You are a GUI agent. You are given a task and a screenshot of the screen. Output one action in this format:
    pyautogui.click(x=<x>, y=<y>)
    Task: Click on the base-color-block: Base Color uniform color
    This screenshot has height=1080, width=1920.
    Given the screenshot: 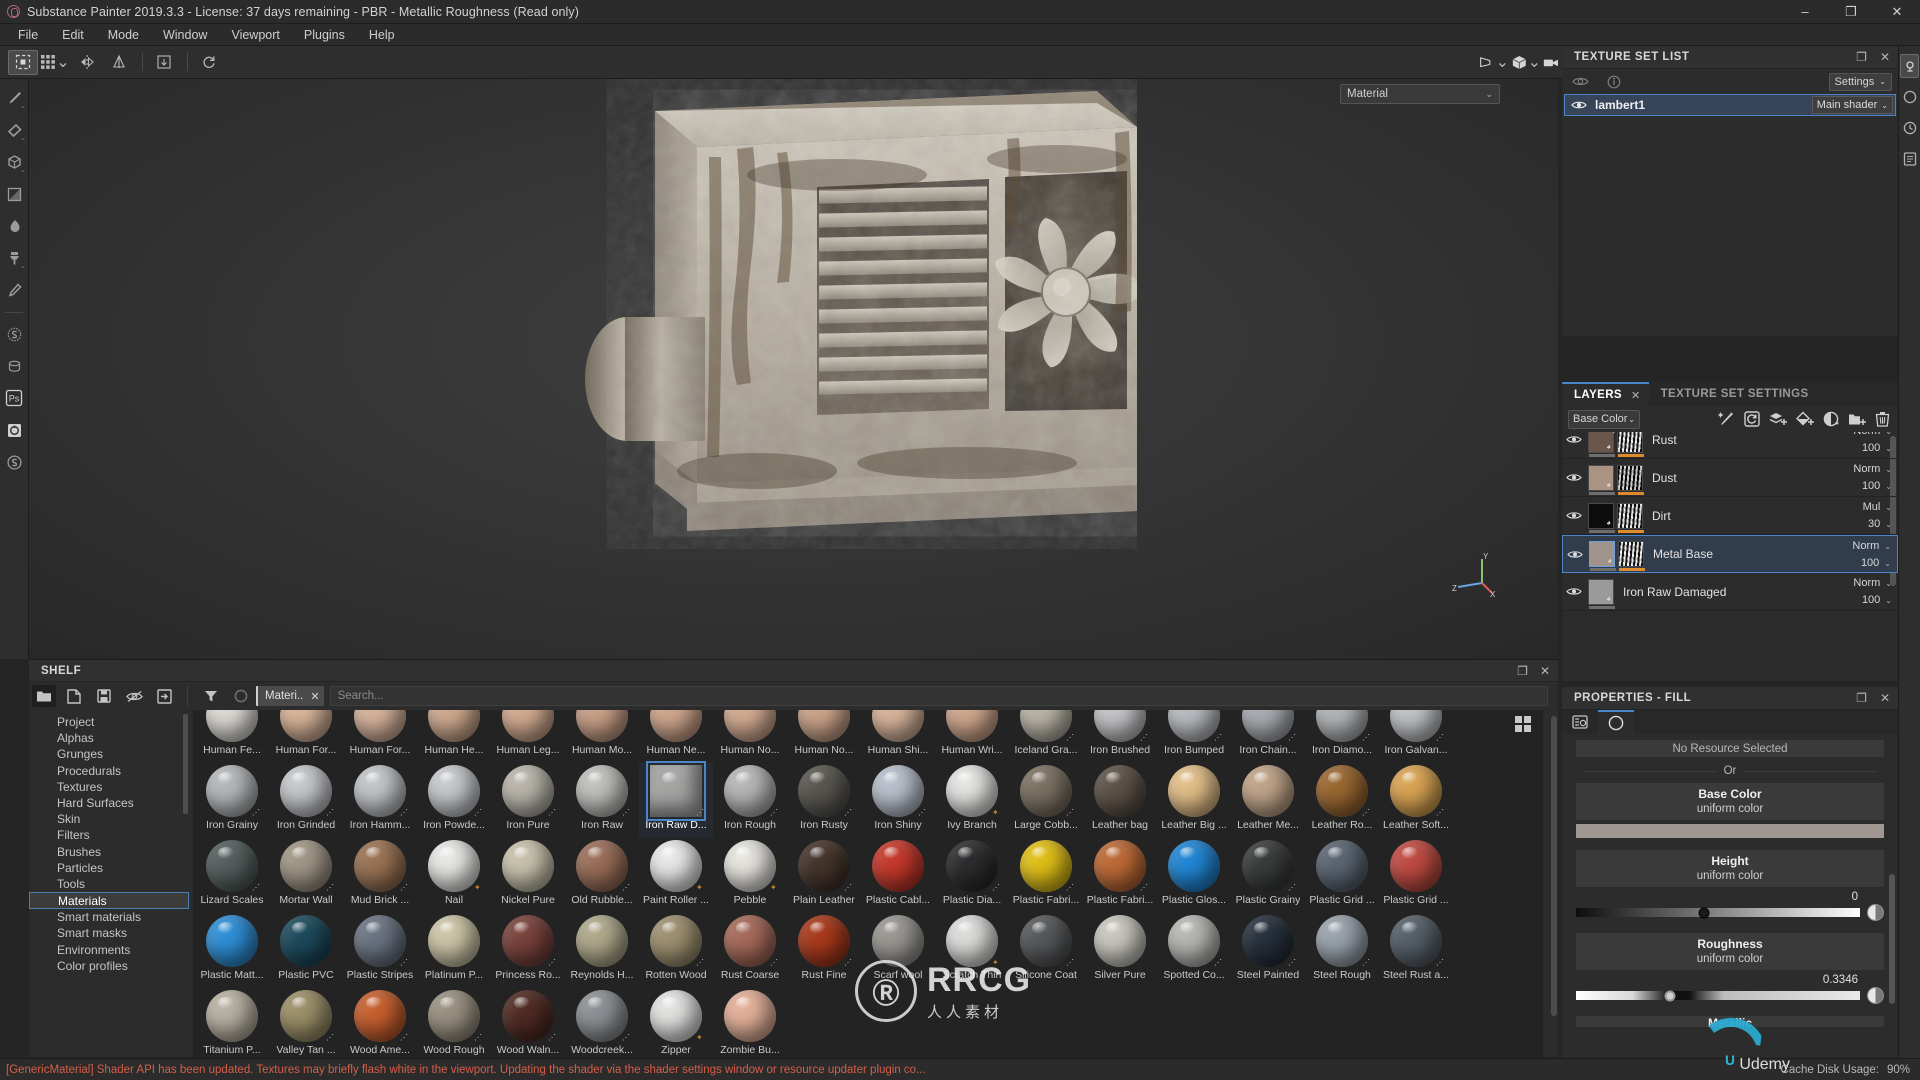 What is the action you would take?
    pyautogui.click(x=1730, y=801)
    